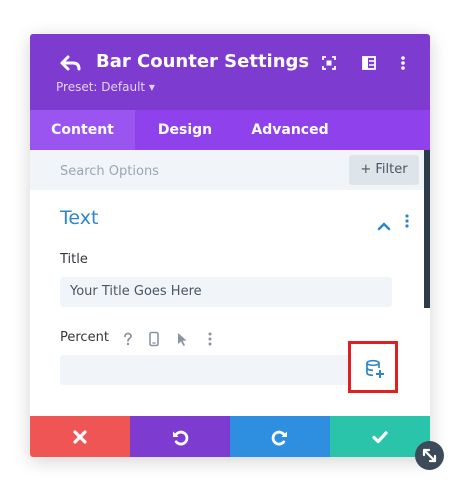  I want to click on split-view-button, so click(369, 63).